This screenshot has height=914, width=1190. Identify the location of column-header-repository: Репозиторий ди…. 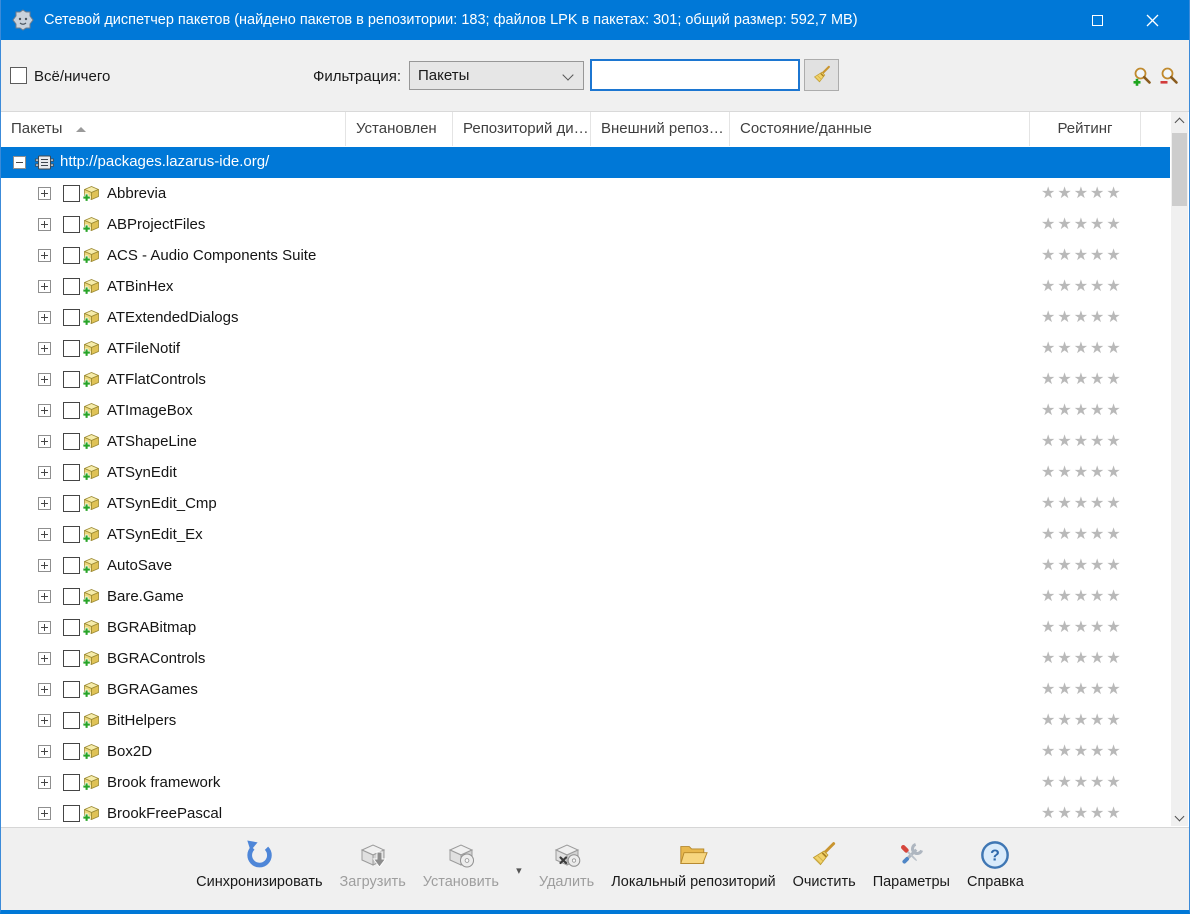
(522, 129).